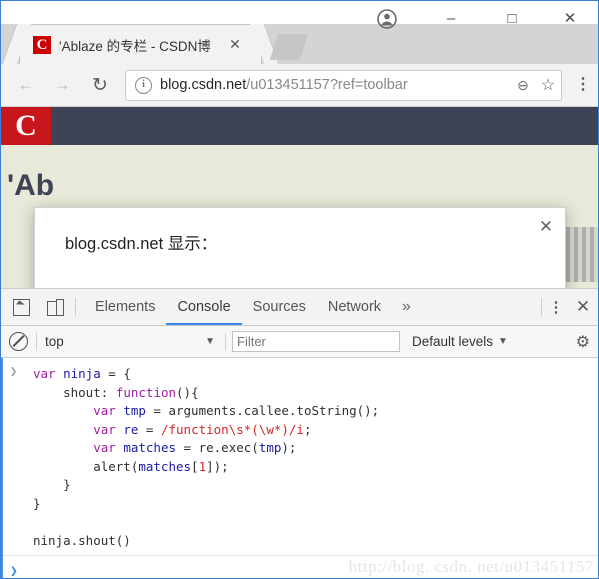 Image resolution: width=599 pixels, height=579 pixels. I want to click on tab-elements: Elements, so click(125, 307).